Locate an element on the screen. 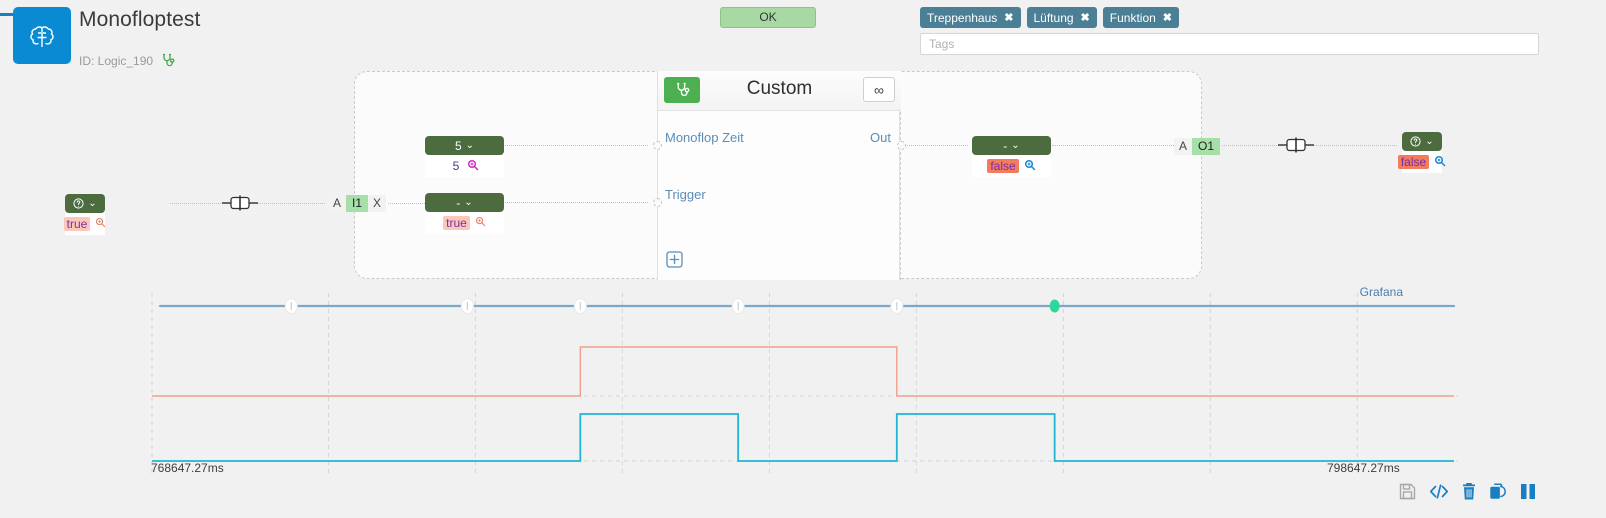  plus-box-icon is located at coordinates (674, 259).